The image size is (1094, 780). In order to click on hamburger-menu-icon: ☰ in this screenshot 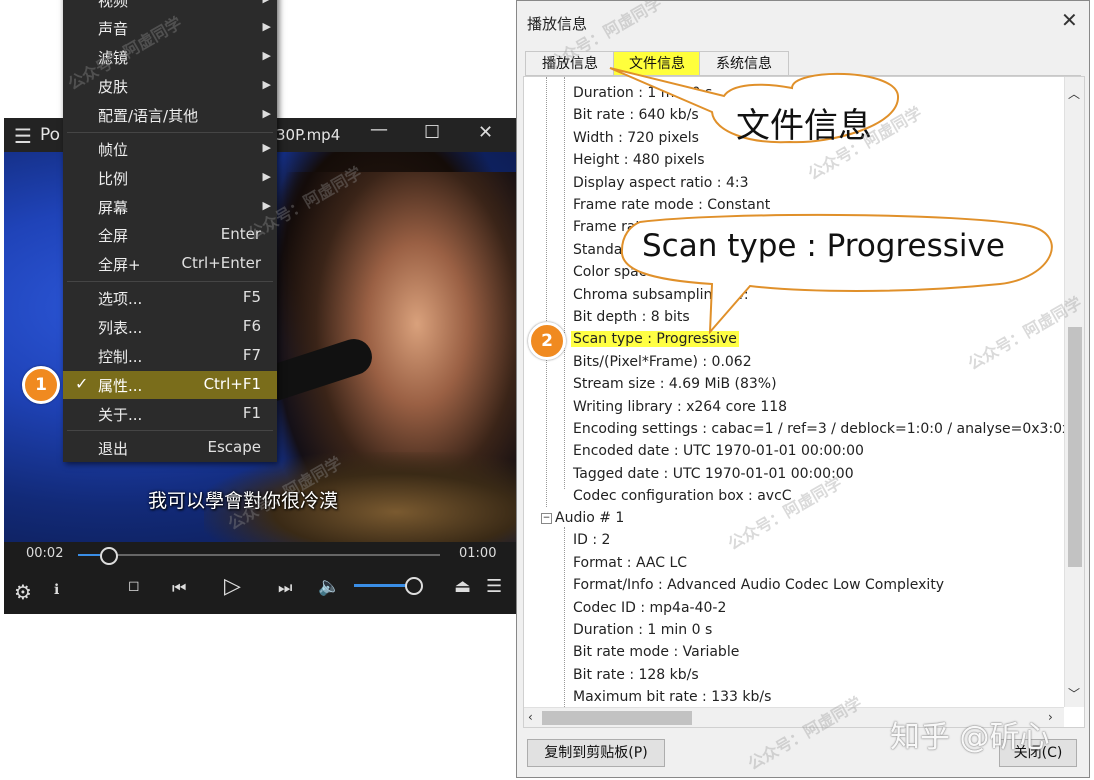, I will do `click(23, 136)`.